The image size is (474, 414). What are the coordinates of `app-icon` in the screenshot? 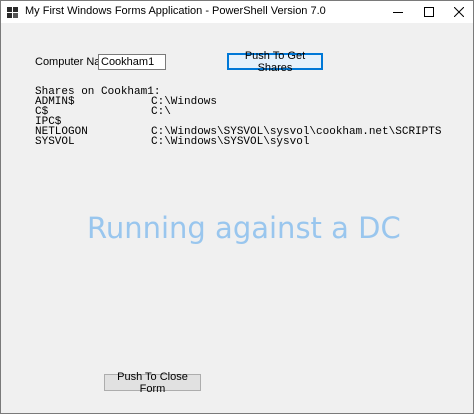 It's located at (13, 12).